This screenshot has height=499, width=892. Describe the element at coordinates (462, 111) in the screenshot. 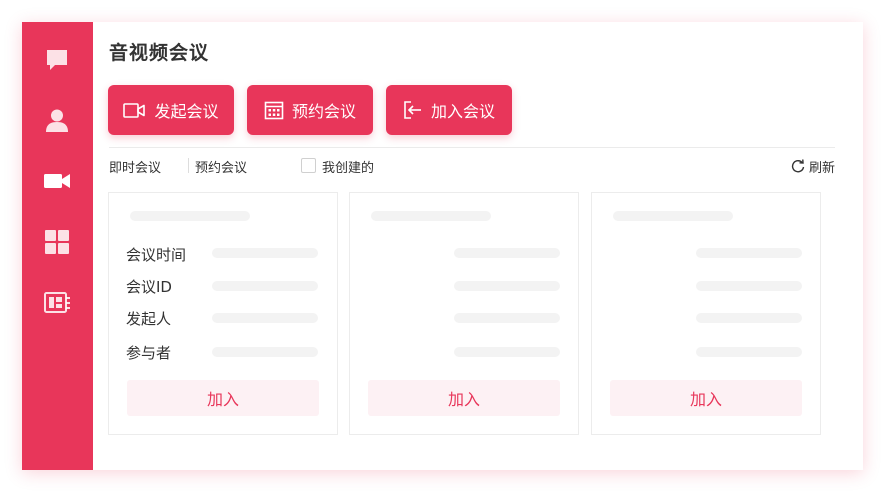

I see `join-meeting-label: 加入会议` at that location.